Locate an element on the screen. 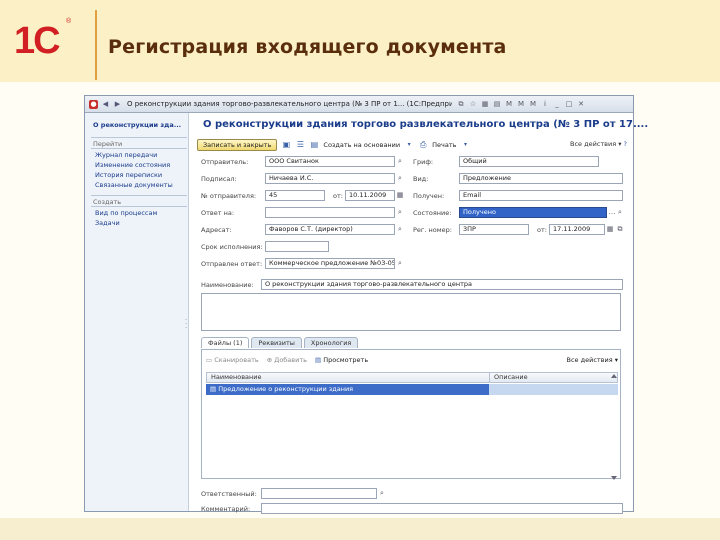  comment-field is located at coordinates (442, 508).